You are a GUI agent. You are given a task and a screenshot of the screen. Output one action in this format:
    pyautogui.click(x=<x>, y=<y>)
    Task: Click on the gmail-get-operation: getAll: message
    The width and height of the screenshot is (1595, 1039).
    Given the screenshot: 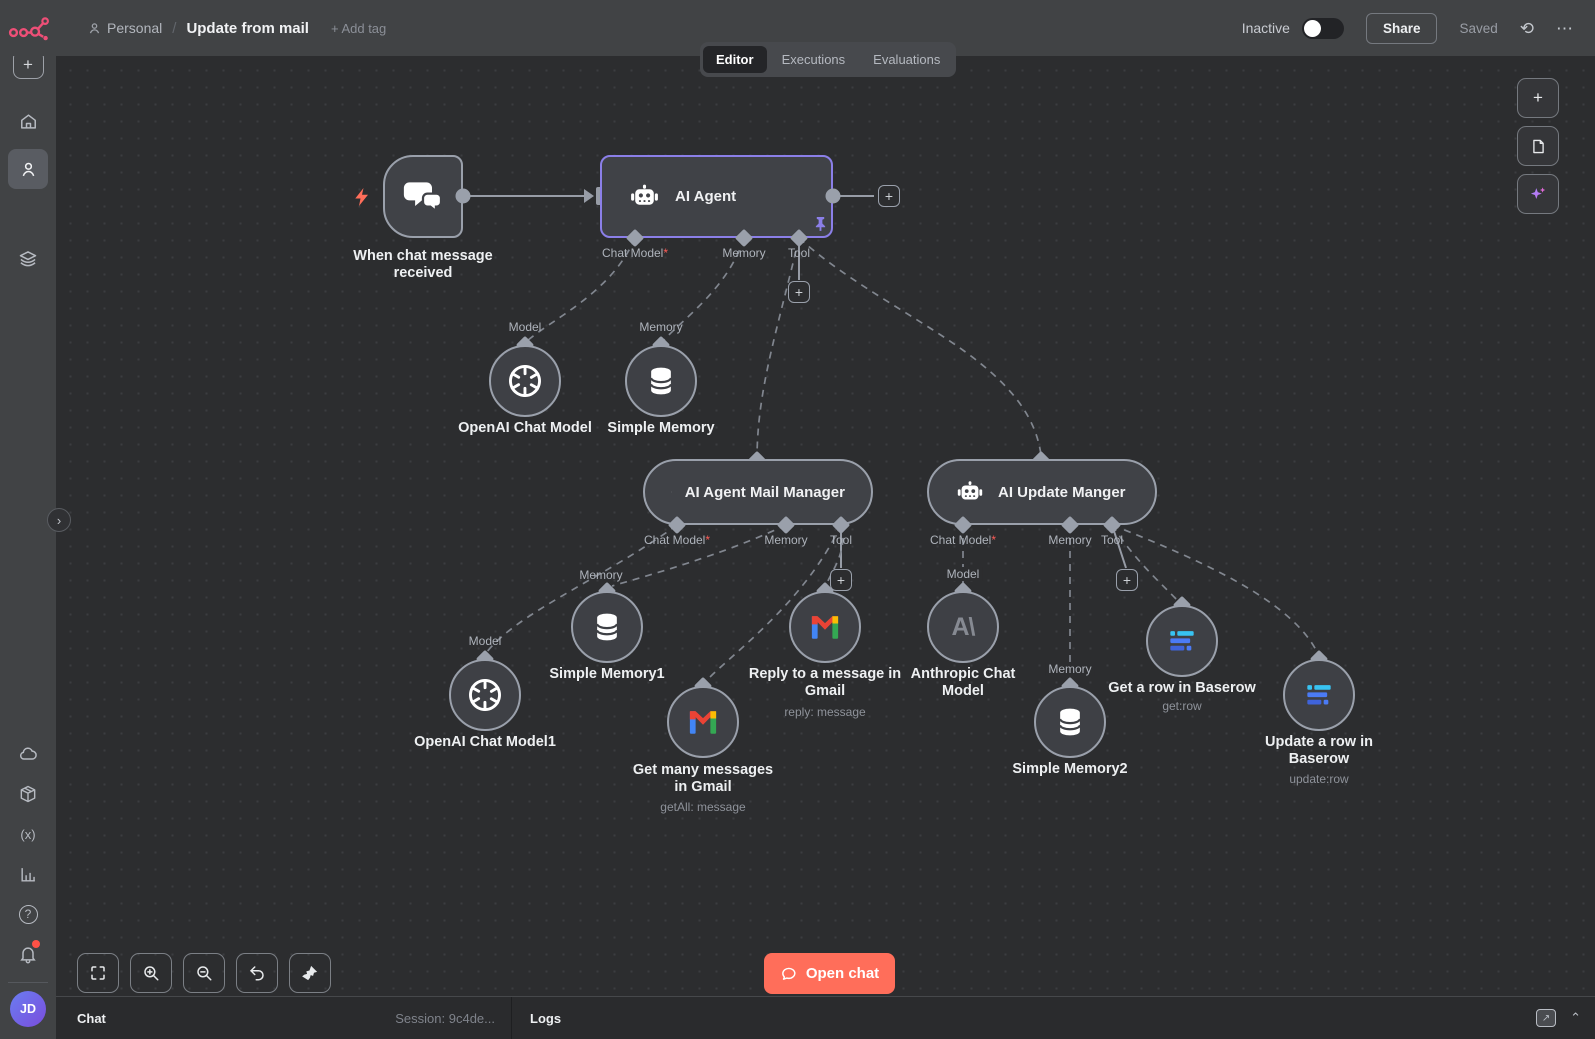 What is the action you would take?
    pyautogui.click(x=703, y=807)
    